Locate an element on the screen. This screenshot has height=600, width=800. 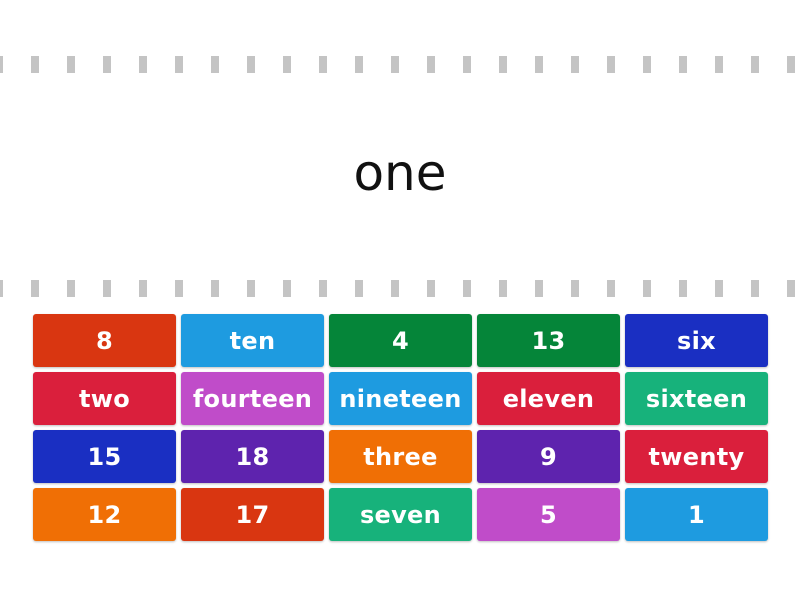
answer-tile: twenty is located at coordinates (696, 456).